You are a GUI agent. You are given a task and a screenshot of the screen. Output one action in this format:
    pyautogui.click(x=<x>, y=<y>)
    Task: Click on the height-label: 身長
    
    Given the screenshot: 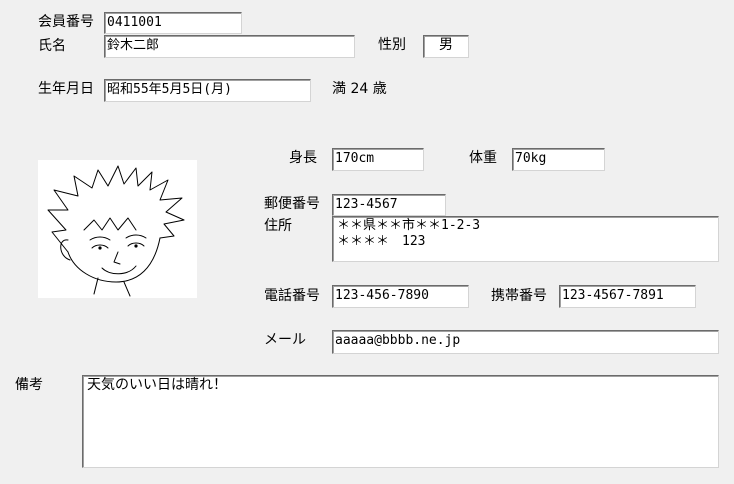 What is the action you would take?
    pyautogui.click(x=303, y=158)
    